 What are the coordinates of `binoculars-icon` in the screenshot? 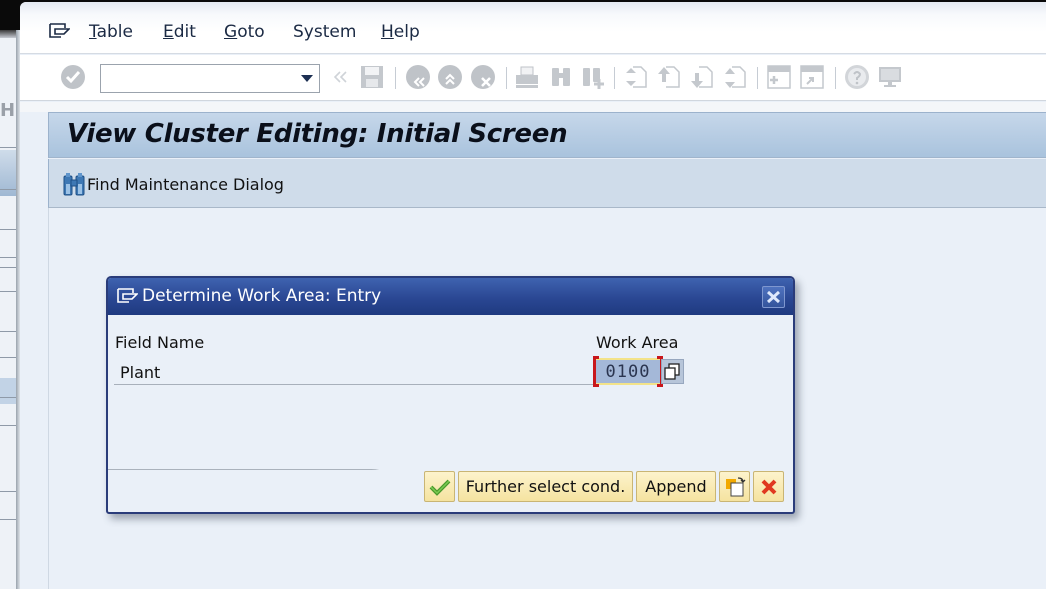 It's located at (74, 184).